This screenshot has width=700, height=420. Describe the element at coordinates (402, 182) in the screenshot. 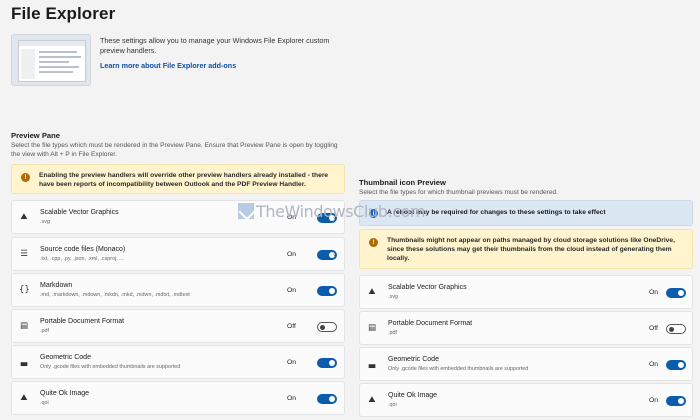

I see `thumbnail-preview-title: Thumbnail icon Preview` at that location.